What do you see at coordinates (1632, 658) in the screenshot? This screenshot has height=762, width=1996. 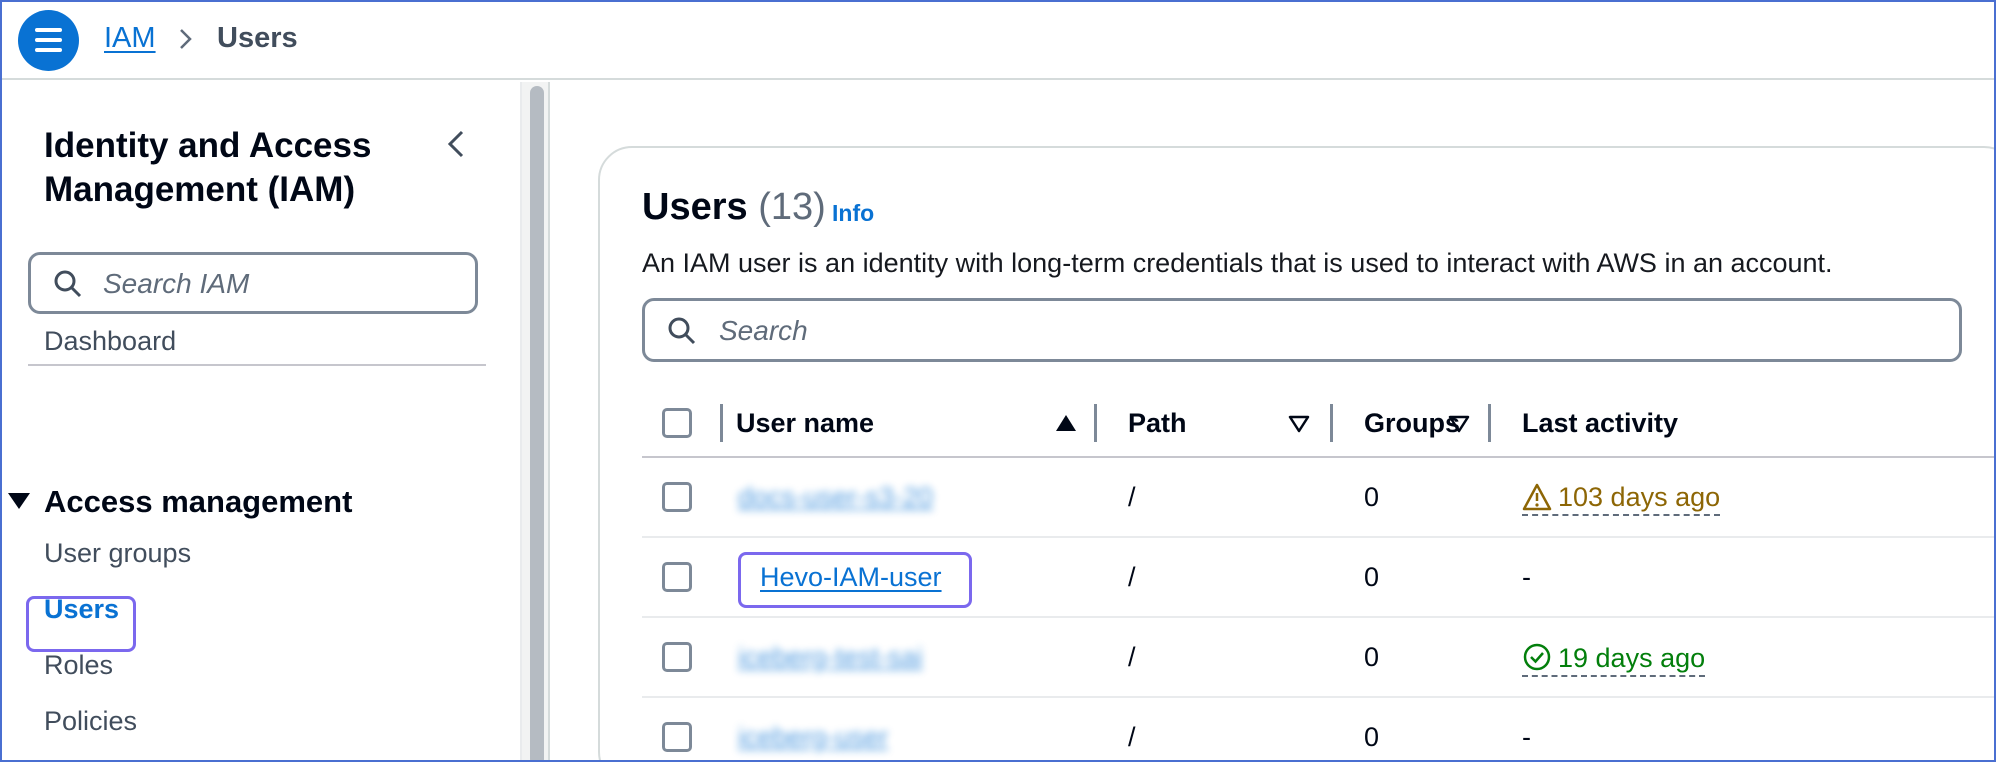 I see `last-activity-text: 19 days ago` at bounding box center [1632, 658].